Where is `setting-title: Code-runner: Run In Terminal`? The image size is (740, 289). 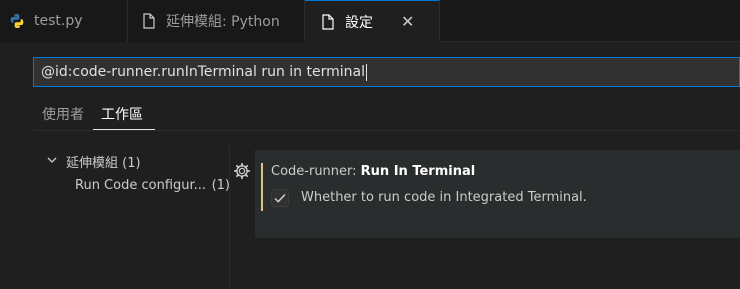 setting-title: Code-runner: Run In Terminal is located at coordinates (373, 171).